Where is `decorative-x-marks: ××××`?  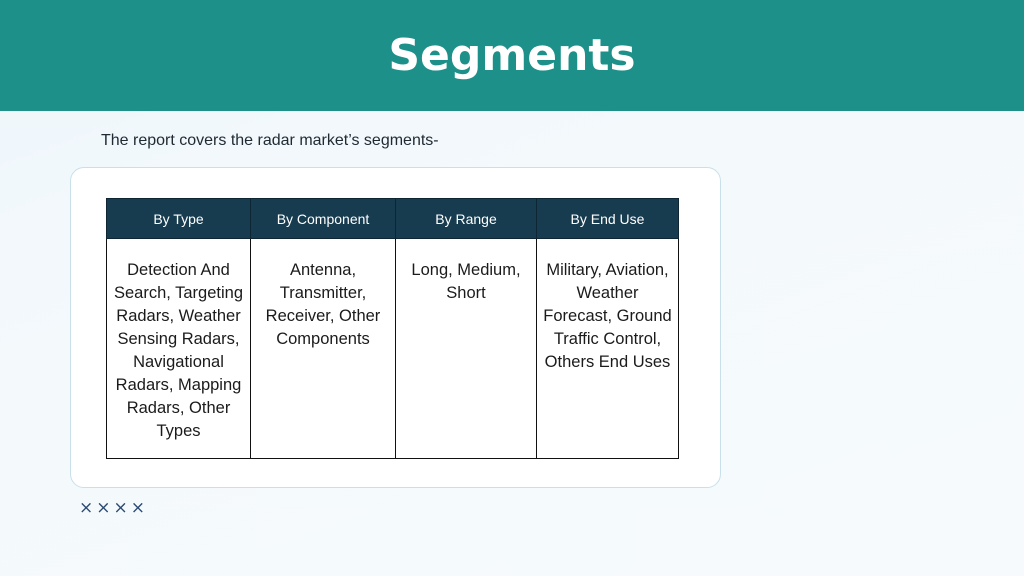
decorative-x-marks: ×××× is located at coordinates (113, 508).